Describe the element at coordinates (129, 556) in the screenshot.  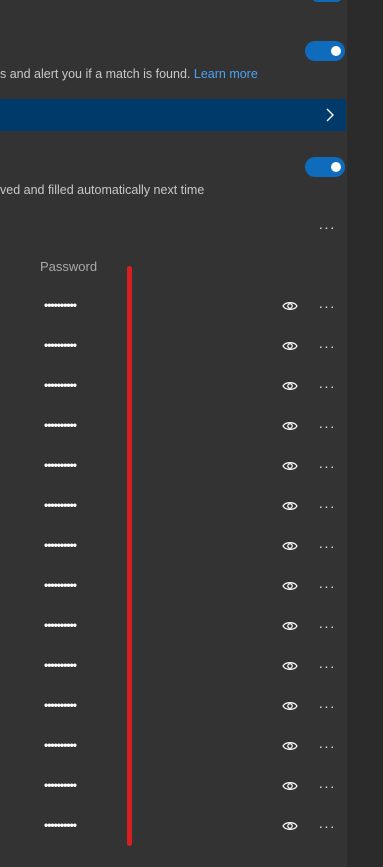
I see `annotation-line` at that location.